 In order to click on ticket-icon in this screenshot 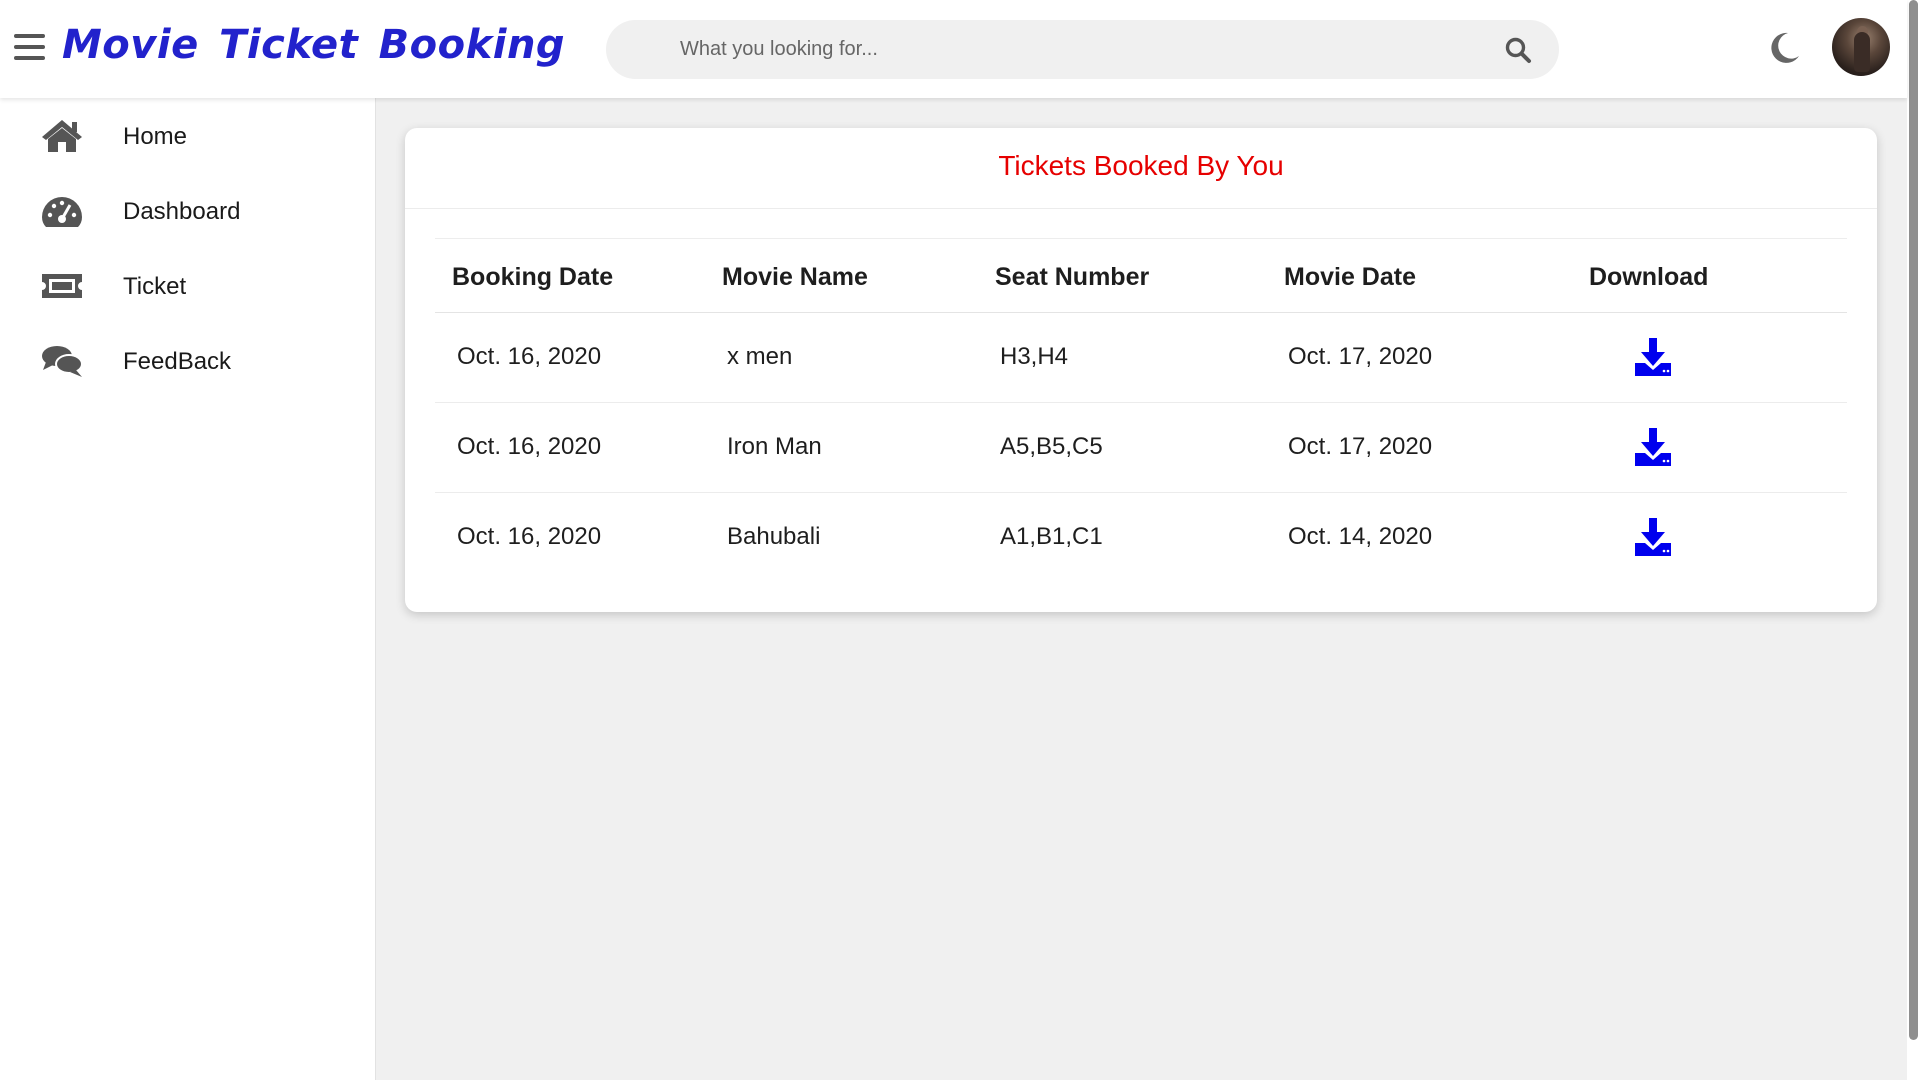, I will do `click(62, 286)`.